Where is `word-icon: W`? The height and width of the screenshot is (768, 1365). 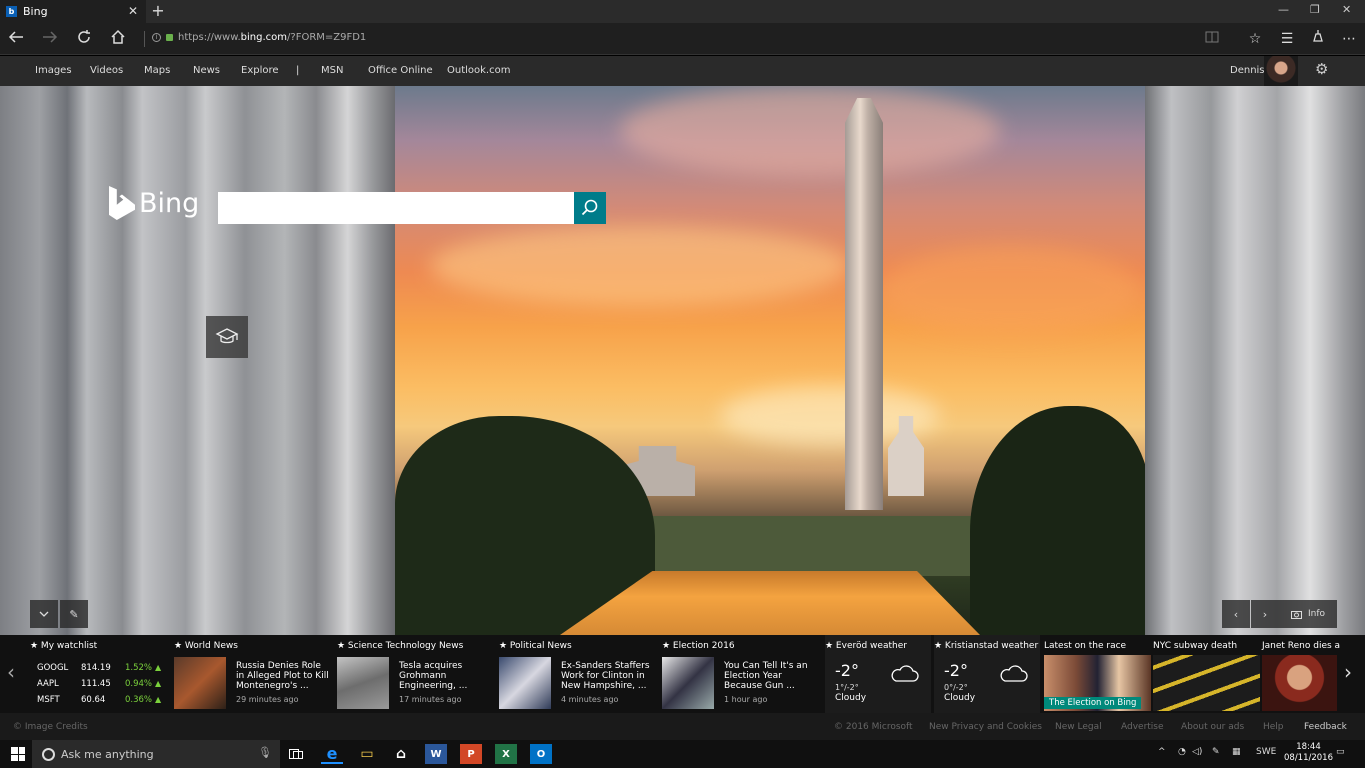
word-icon: W is located at coordinates (436, 754).